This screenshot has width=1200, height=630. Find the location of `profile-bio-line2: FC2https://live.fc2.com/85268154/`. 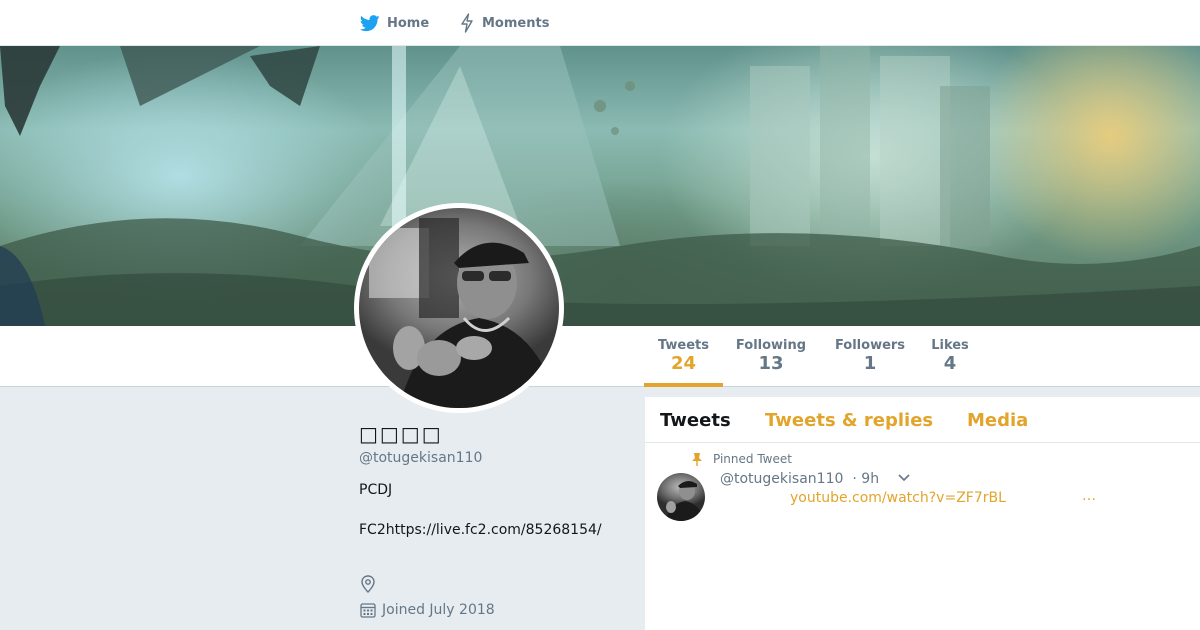

profile-bio-line2: FC2https://live.fc2.com/85268154/ is located at coordinates (480, 530).